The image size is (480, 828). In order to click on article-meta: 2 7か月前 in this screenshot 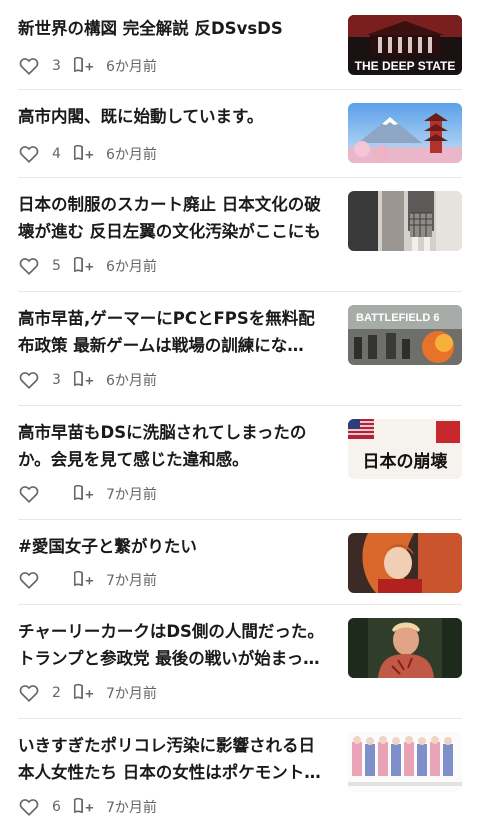, I will do `click(87, 693)`.